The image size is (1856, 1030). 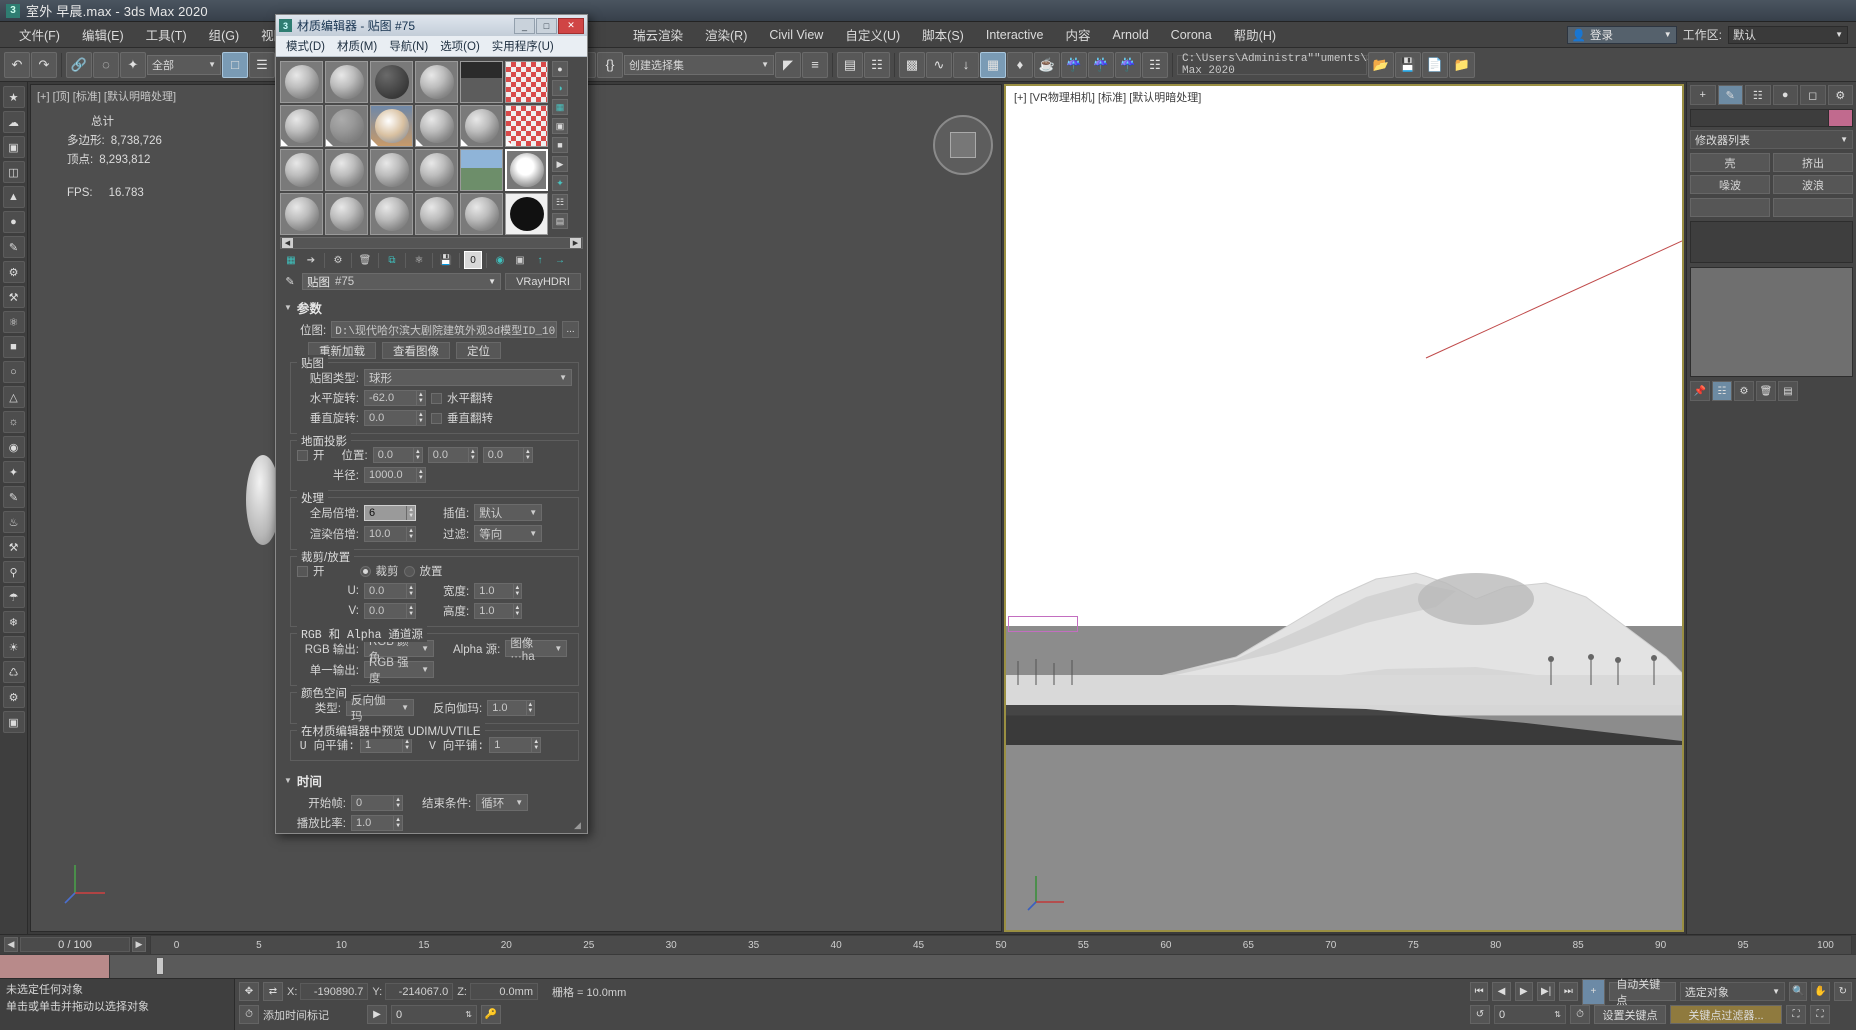 I want to click on dialog-menu-utilities: 实用程序(U), so click(x=523, y=46).